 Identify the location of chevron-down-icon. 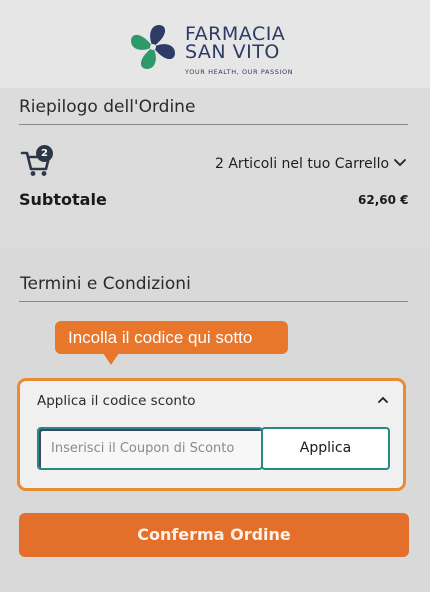
(400, 163).